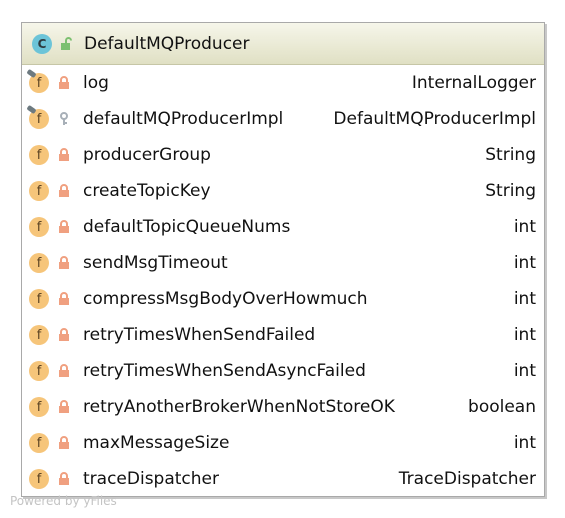 The image size is (565, 518). Describe the element at coordinates (283, 191) in the screenshot. I see `field-row: f createTopicKey String` at that location.